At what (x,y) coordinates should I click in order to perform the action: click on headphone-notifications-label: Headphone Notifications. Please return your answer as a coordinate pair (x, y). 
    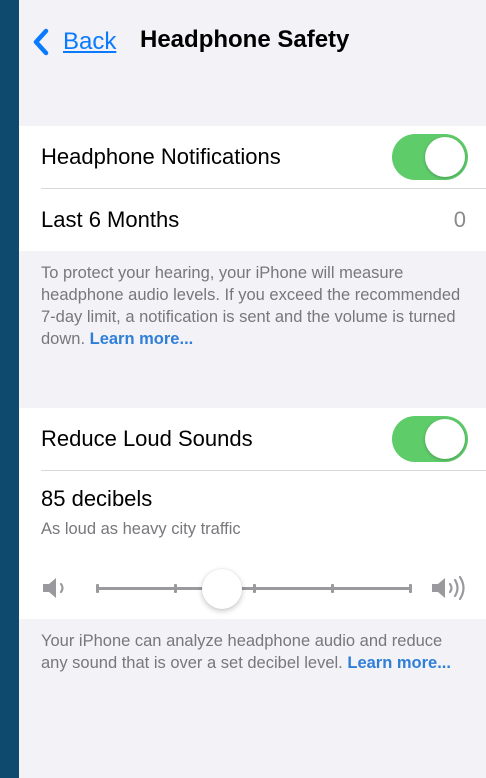
    Looking at the image, I should click on (161, 156).